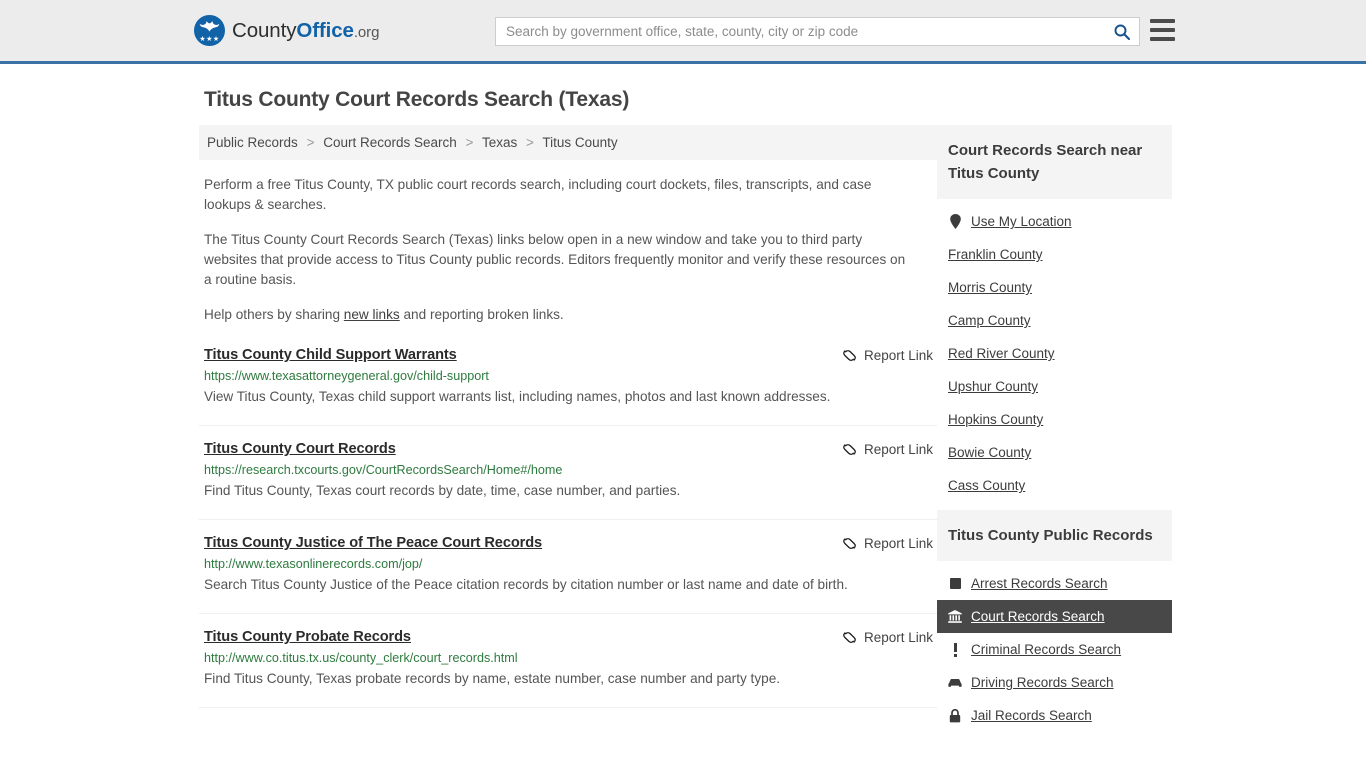 Image resolution: width=1366 pixels, height=768 pixels. I want to click on sidebar-item-court-records-search: Court Records Search, so click(1054, 616).